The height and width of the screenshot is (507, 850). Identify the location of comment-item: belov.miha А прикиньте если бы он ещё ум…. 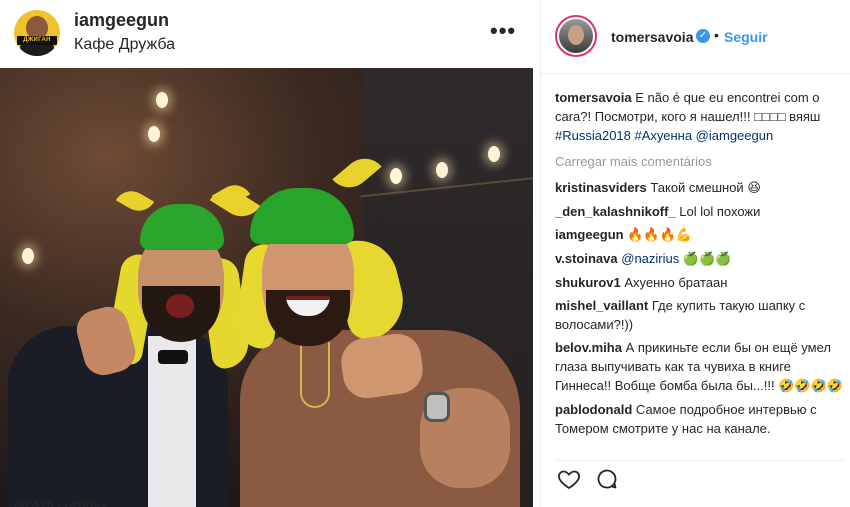
(700, 367).